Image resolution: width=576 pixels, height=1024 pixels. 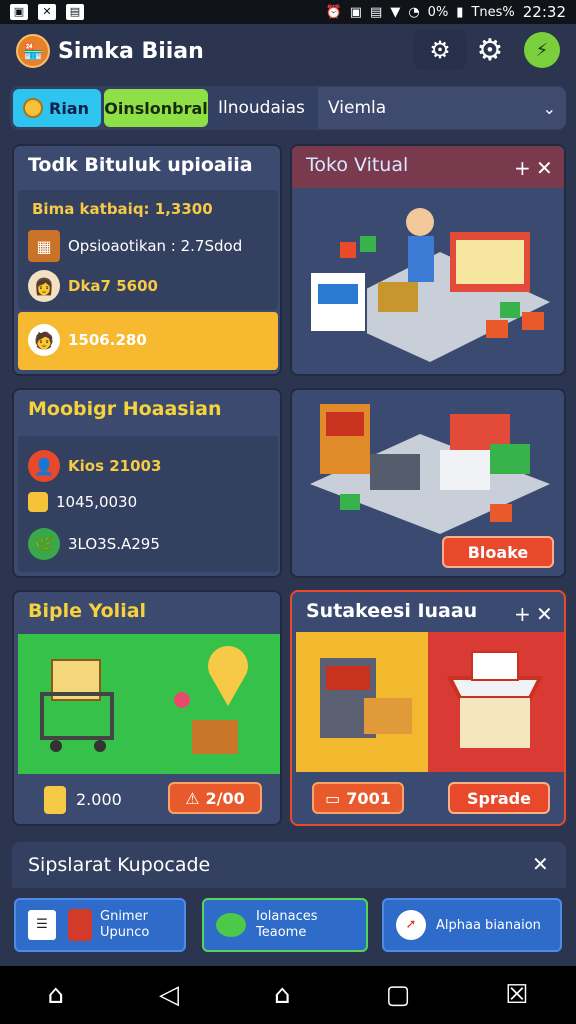 I want to click on system-nav-bar: ⌂ ◁ ⌂ ▢ ☒, so click(x=288, y=995).